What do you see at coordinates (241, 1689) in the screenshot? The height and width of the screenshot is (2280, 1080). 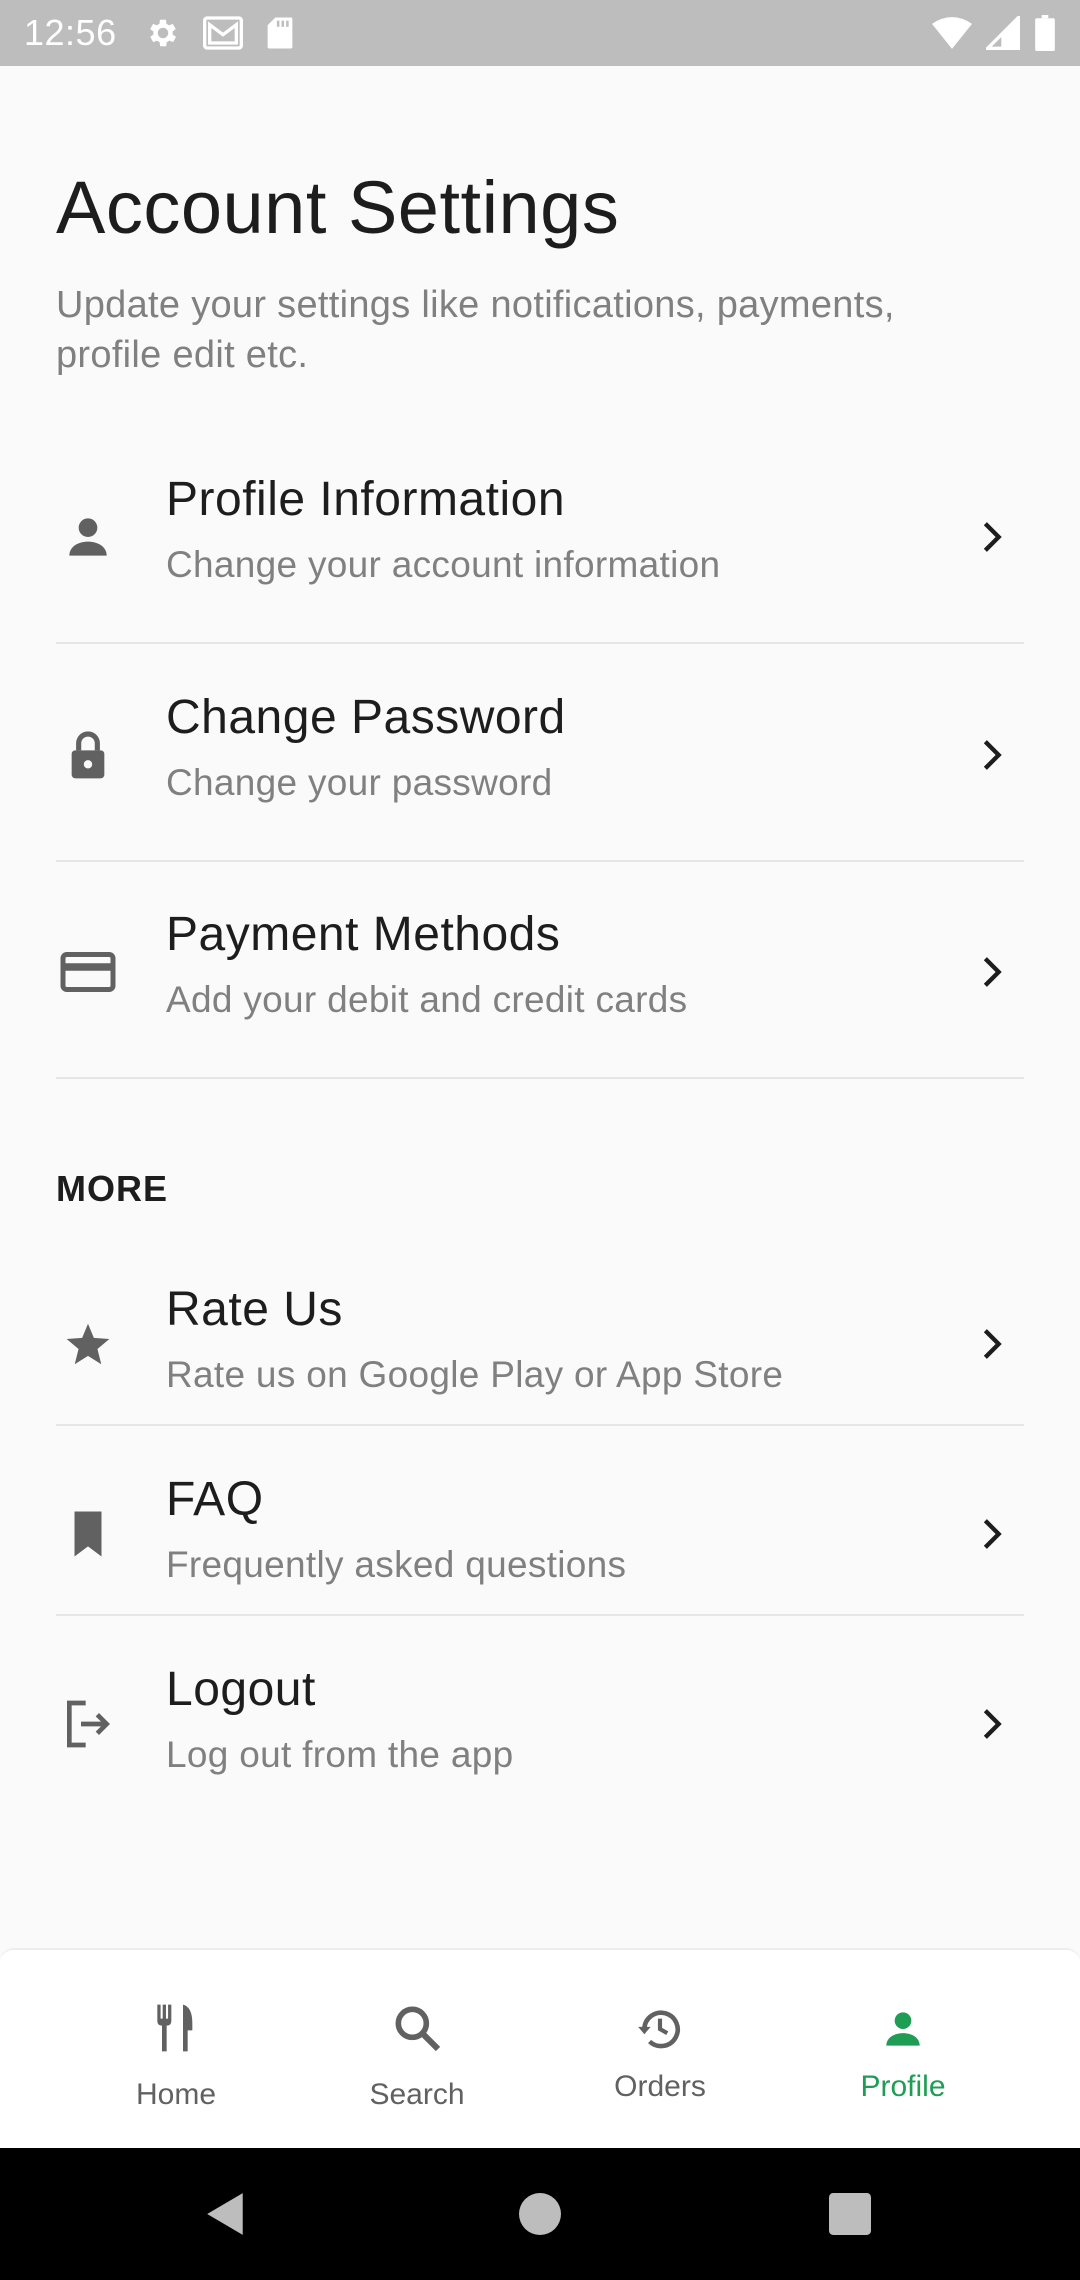 I see `settings-item-title: Logout` at bounding box center [241, 1689].